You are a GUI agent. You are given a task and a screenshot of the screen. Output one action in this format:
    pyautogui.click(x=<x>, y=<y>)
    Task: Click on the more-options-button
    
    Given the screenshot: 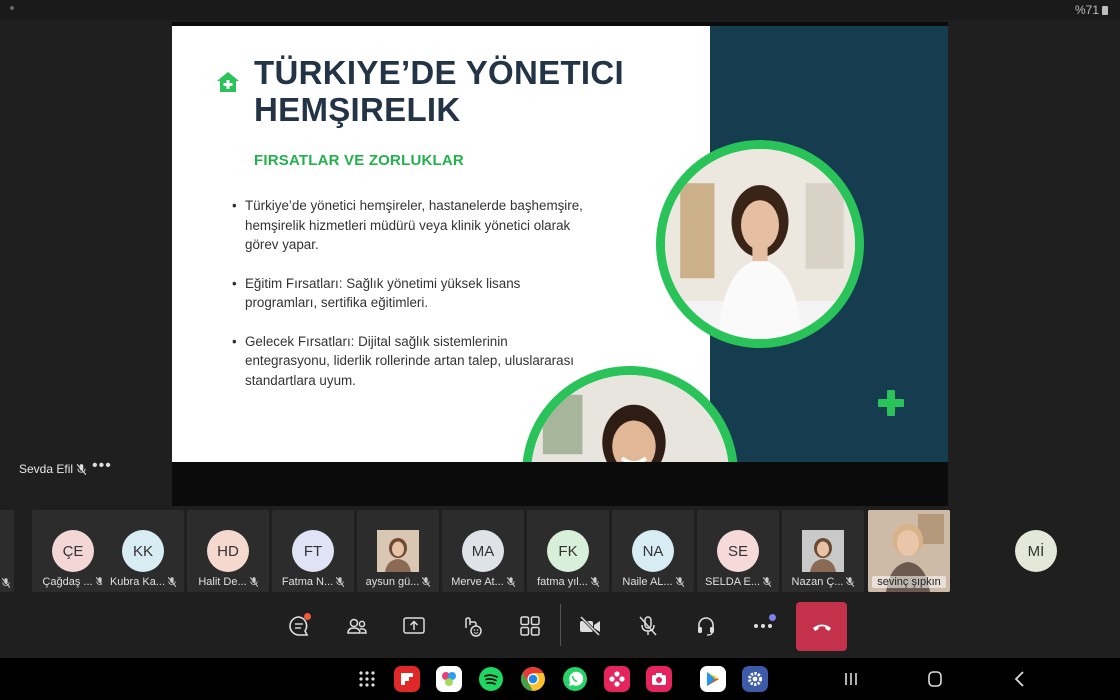 What is the action you would take?
    pyautogui.click(x=763, y=626)
    